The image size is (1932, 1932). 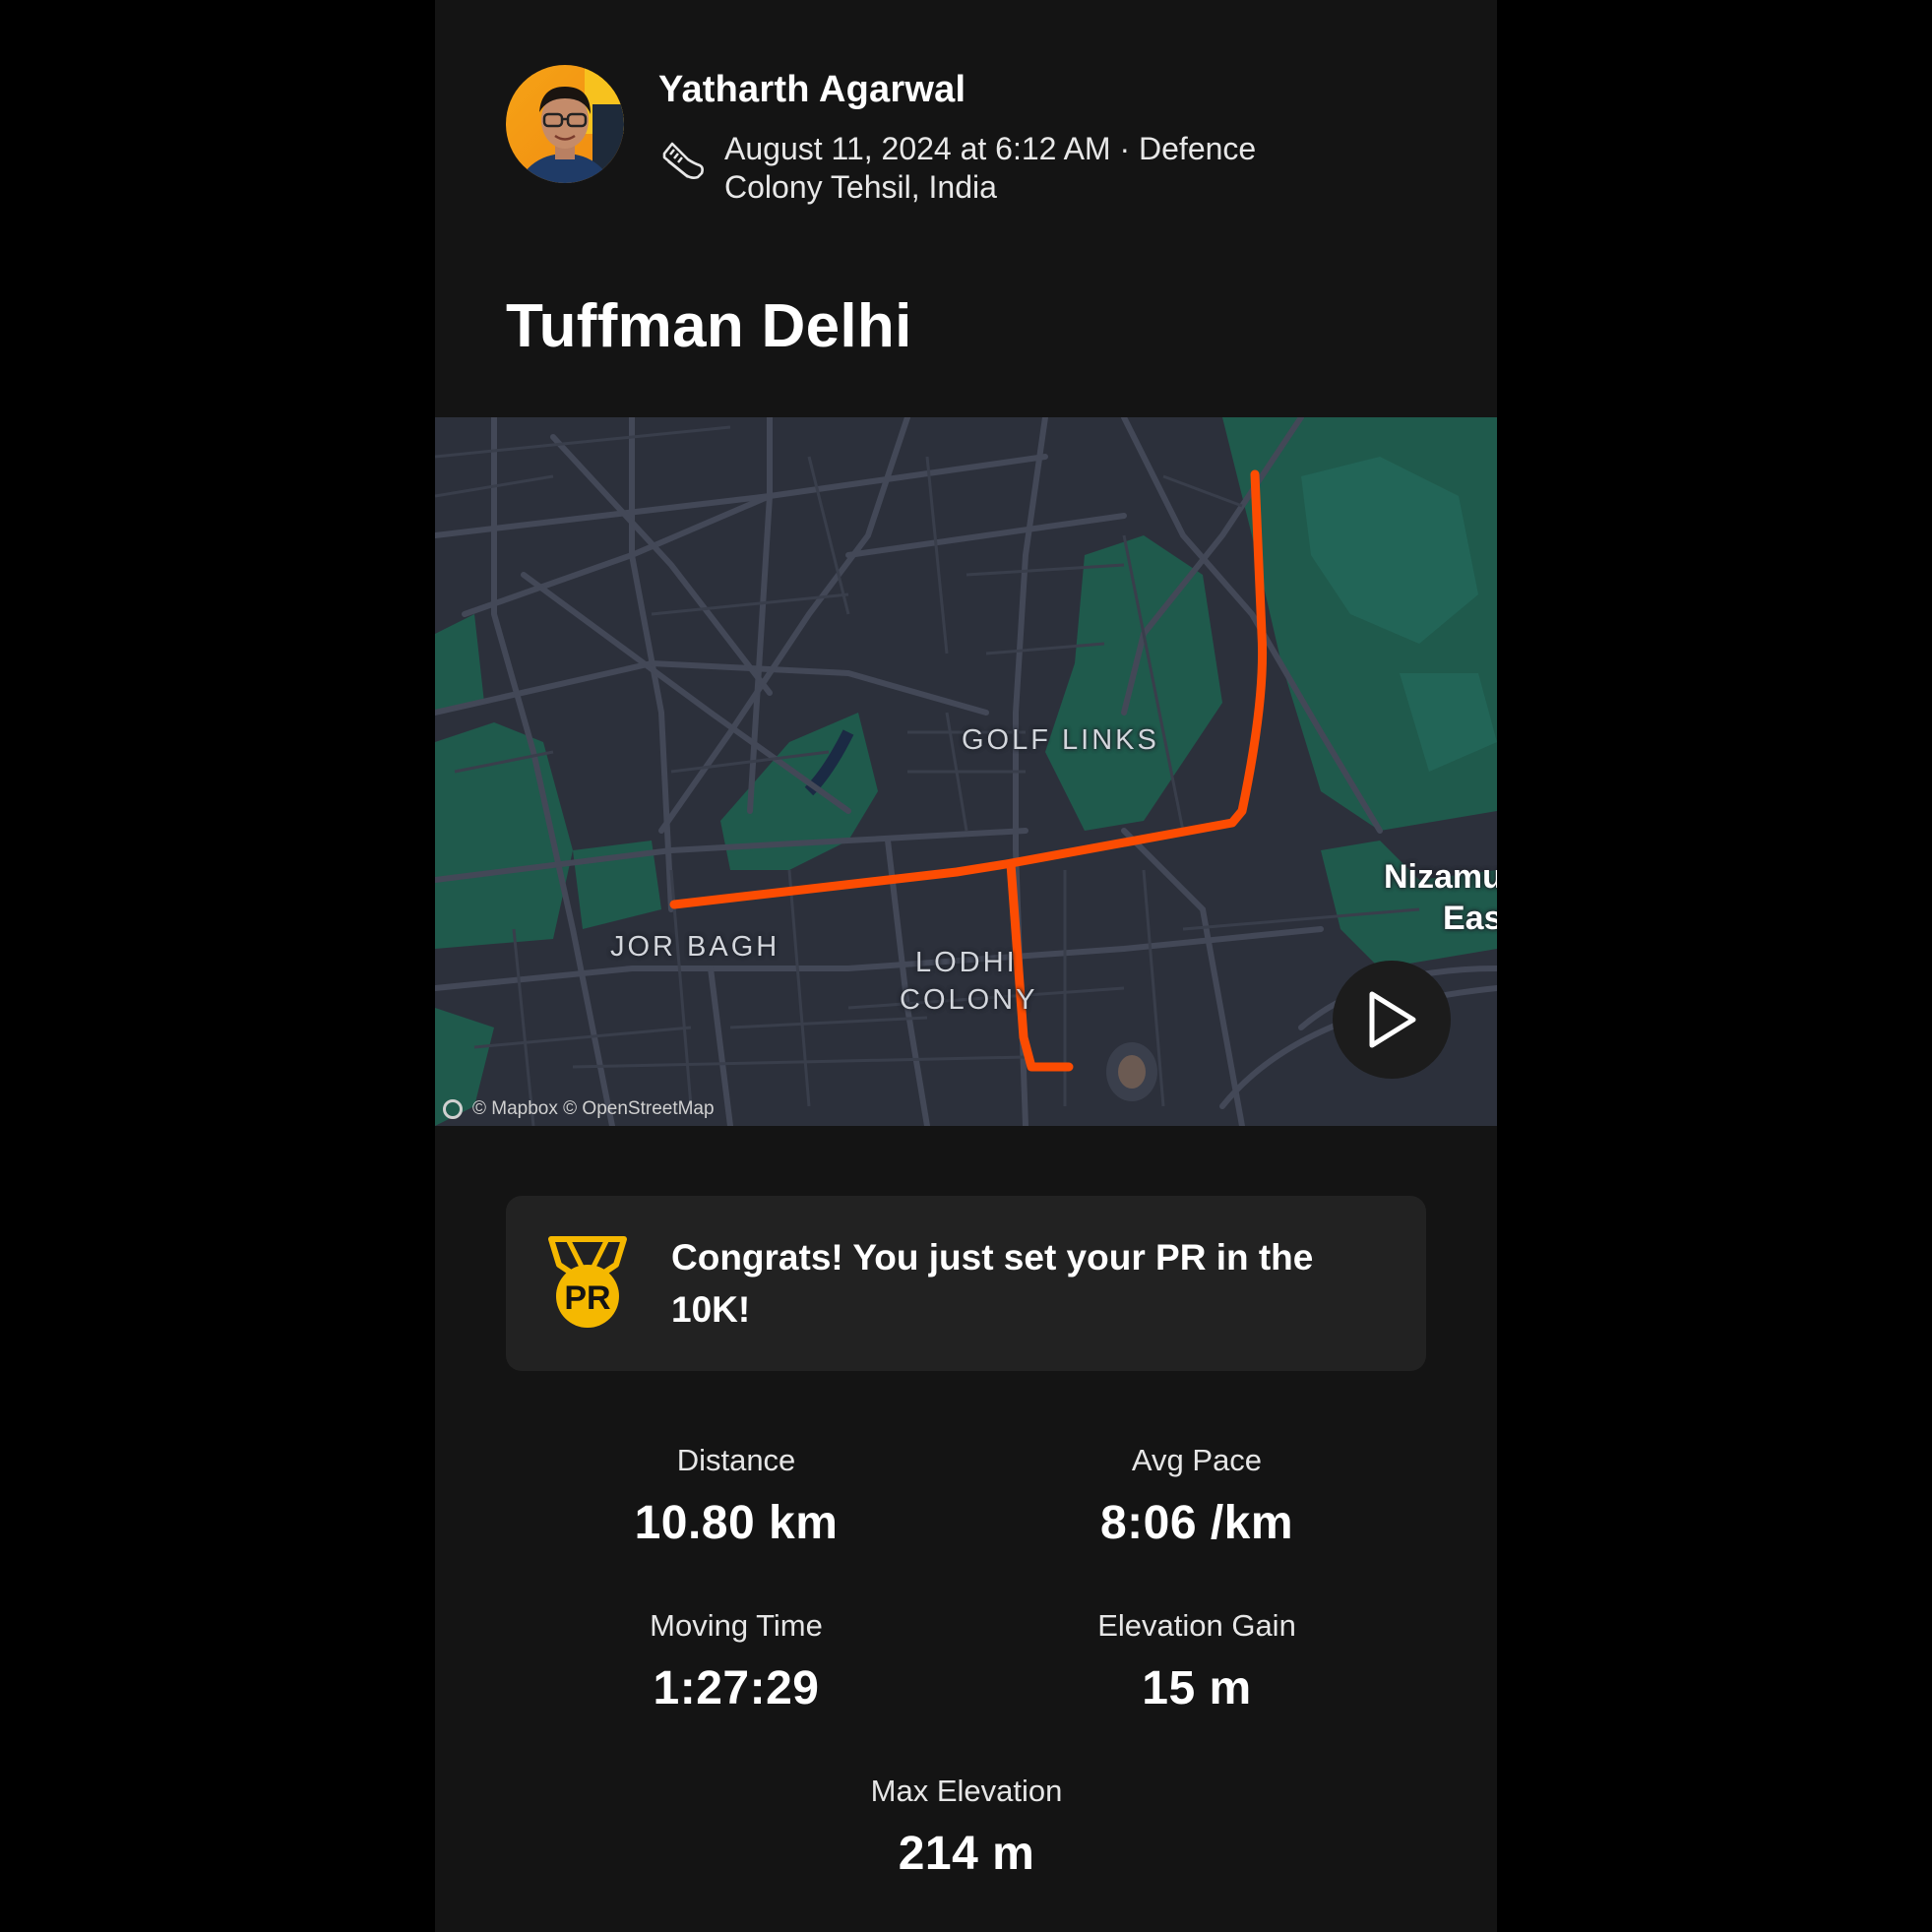 What do you see at coordinates (1440, 877) in the screenshot?
I see `map-label-nizamuddin-1: Nizamu` at bounding box center [1440, 877].